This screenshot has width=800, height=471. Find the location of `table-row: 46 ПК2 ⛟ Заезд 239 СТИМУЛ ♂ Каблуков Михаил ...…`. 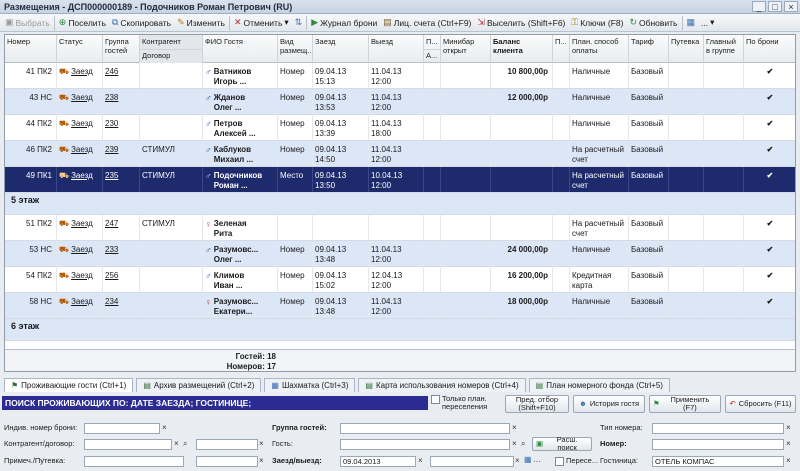

table-row: 46 ПК2 ⛟ Заезд 239 СТИМУЛ ♂ Каблуков Михаил ...… is located at coordinates (400, 154).